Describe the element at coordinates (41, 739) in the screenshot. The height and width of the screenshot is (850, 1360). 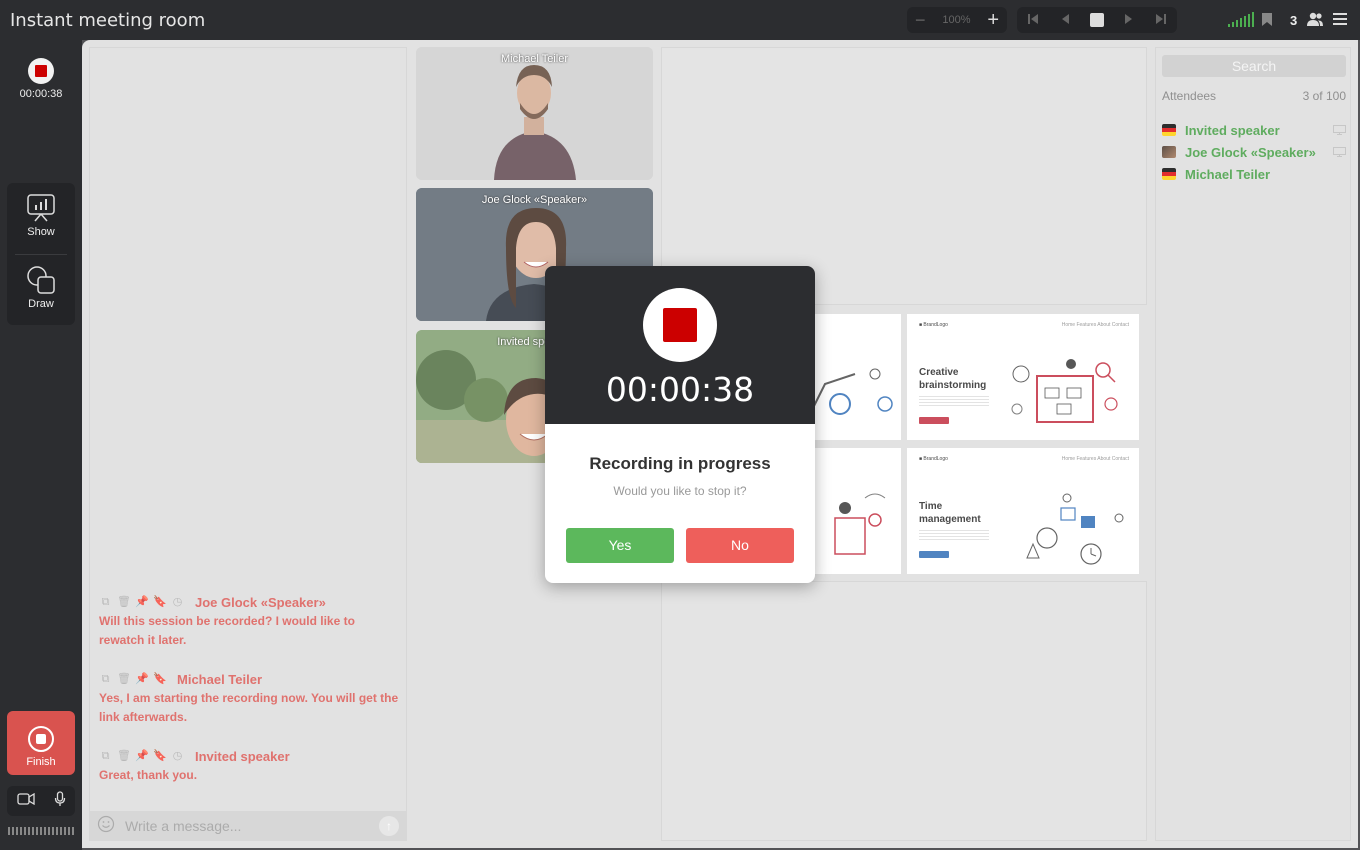
I see `finish-icon` at that location.